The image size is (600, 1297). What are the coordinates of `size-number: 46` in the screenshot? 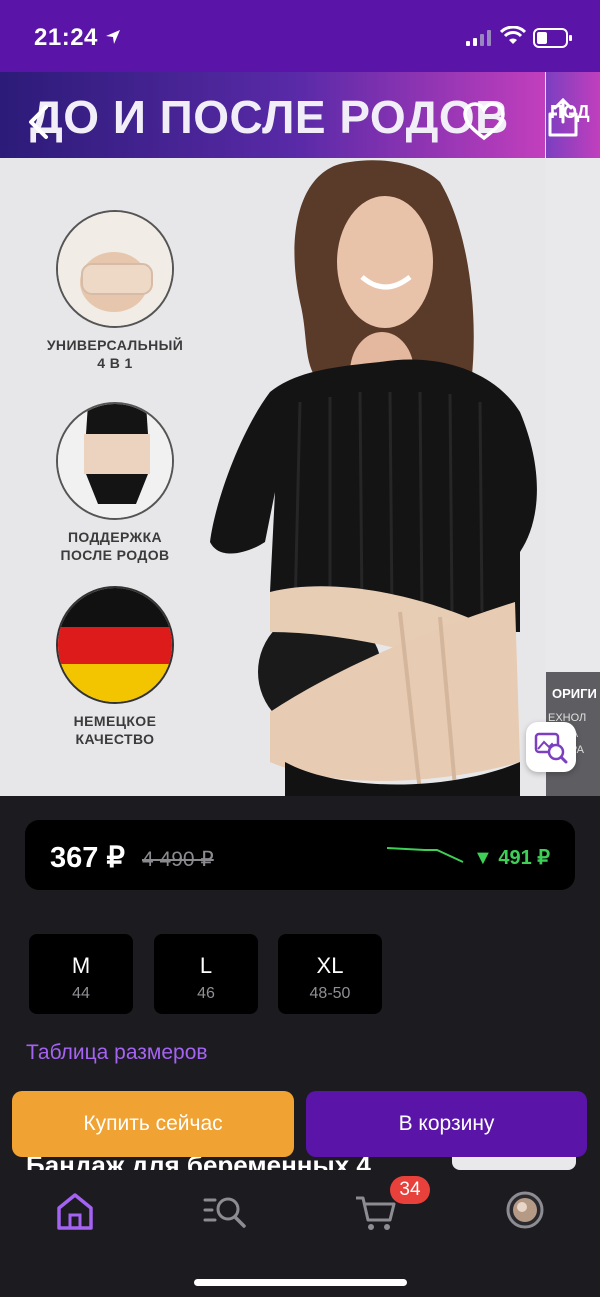 It's located at (206, 993).